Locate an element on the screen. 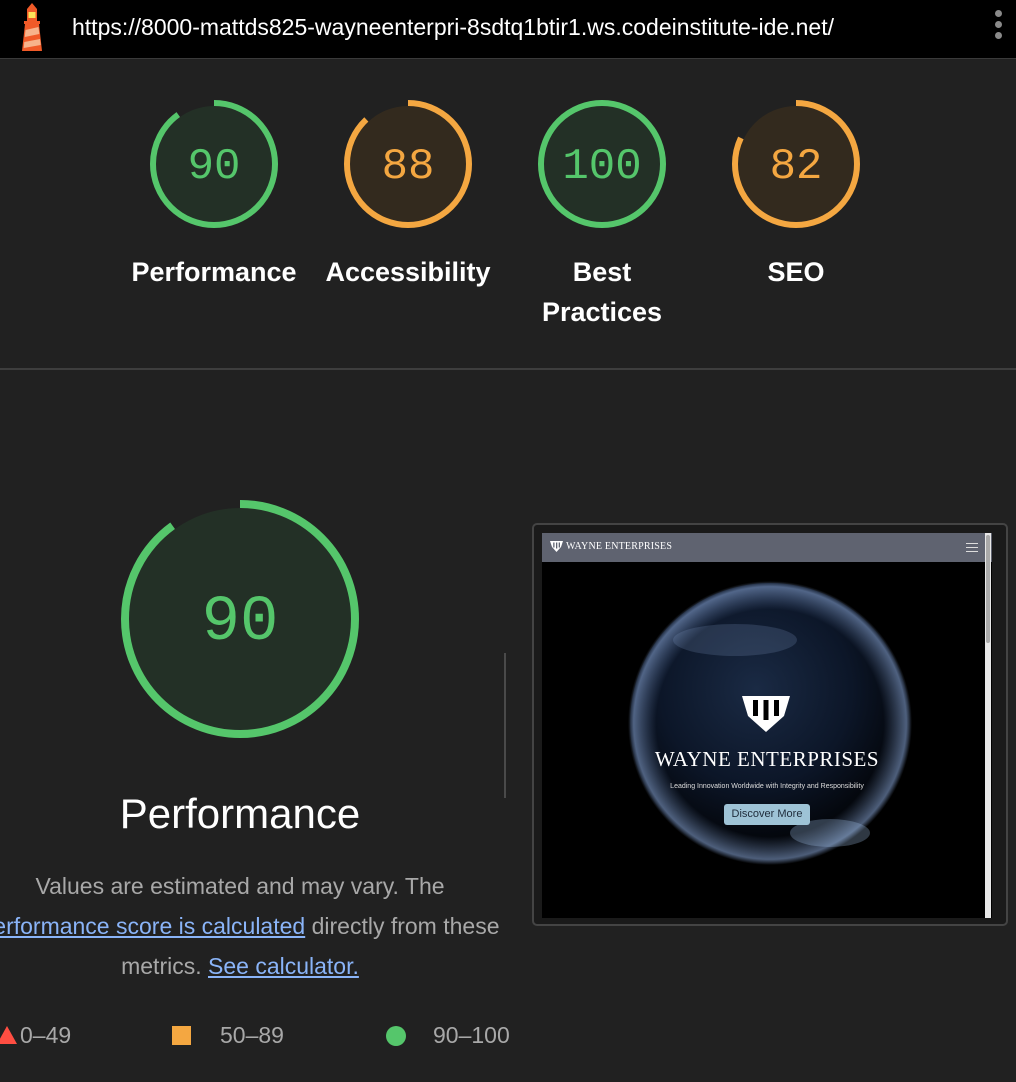  gauge-ring: 88 is located at coordinates (408, 164).